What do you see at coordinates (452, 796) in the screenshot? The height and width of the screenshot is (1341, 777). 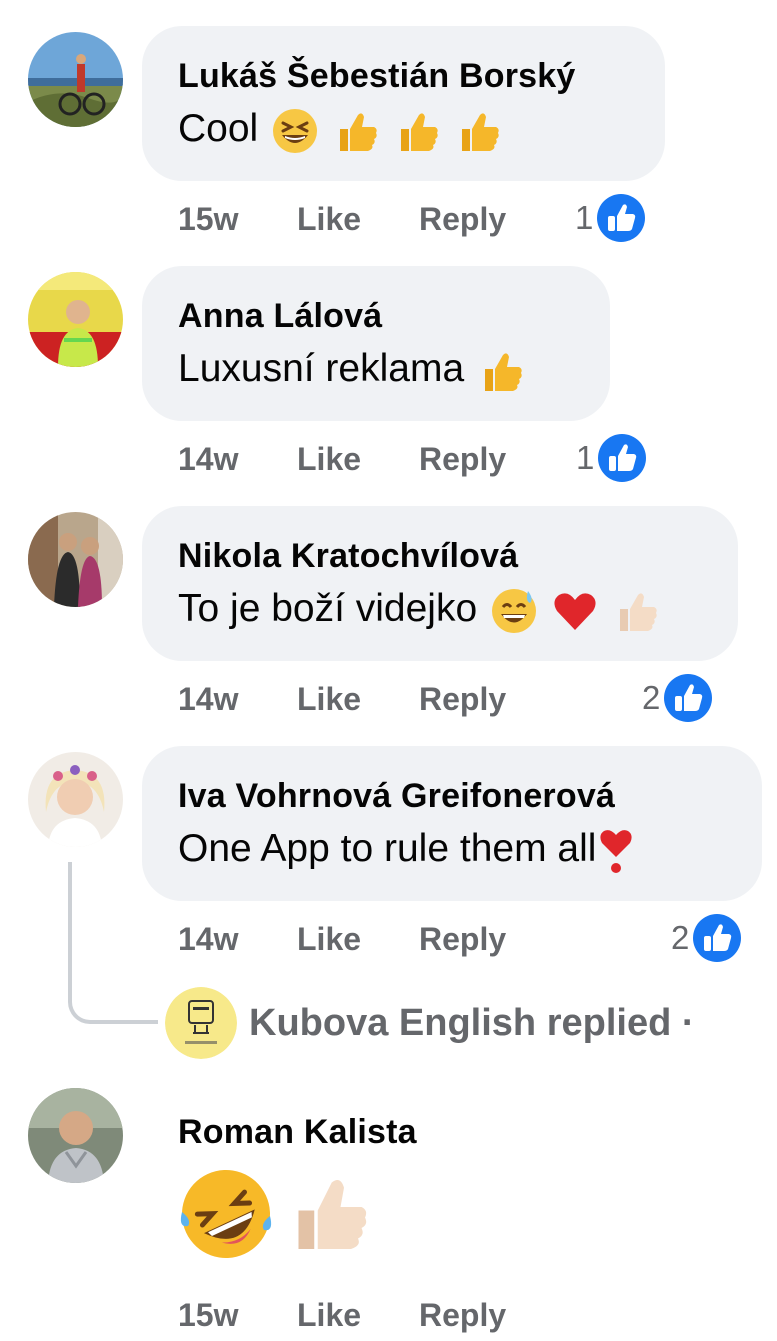 I see `comment-author: Iva Vohrnová Greifonerová` at bounding box center [452, 796].